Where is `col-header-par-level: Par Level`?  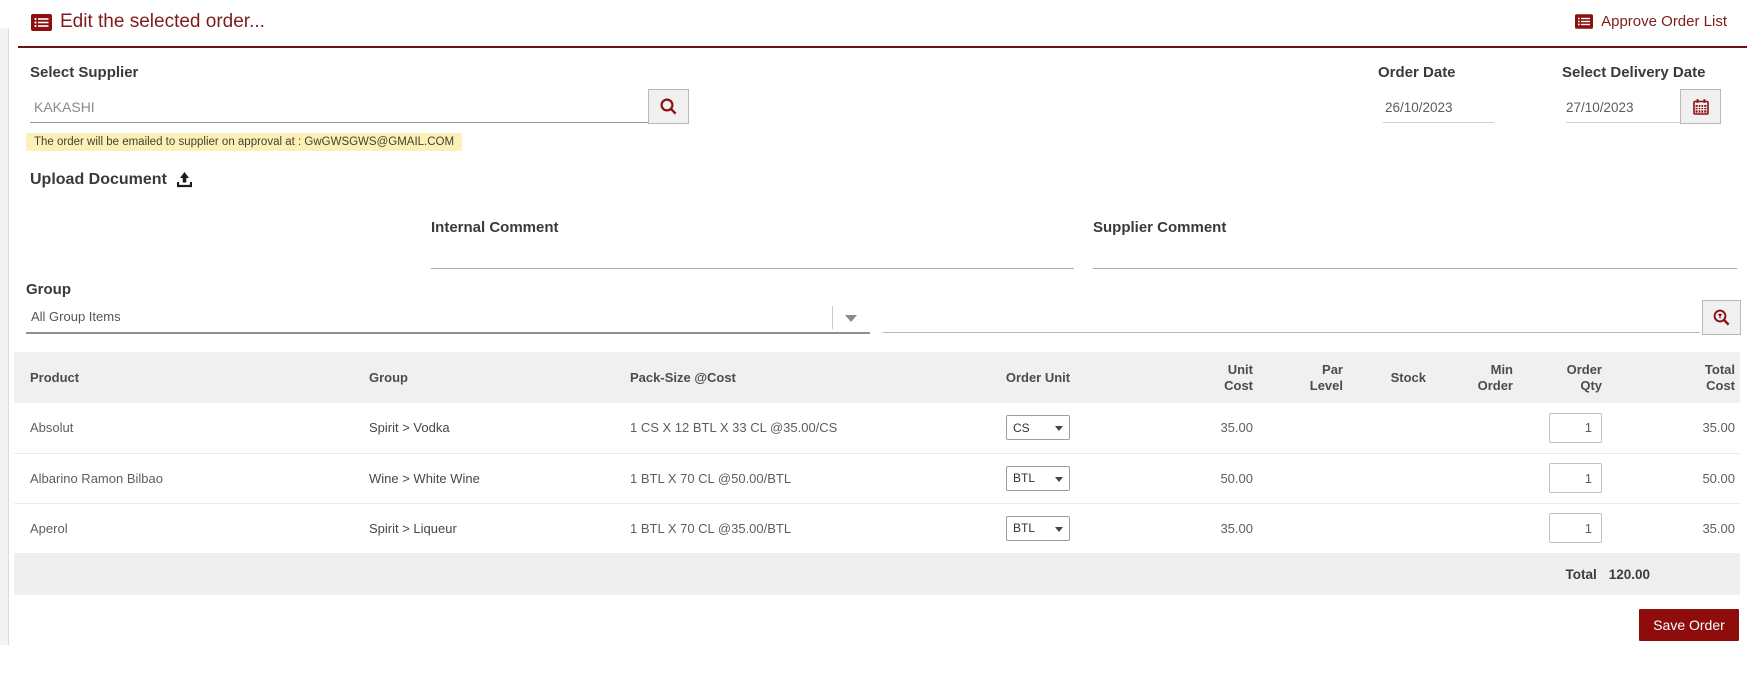 col-header-par-level: Par Level is located at coordinates (1303, 377).